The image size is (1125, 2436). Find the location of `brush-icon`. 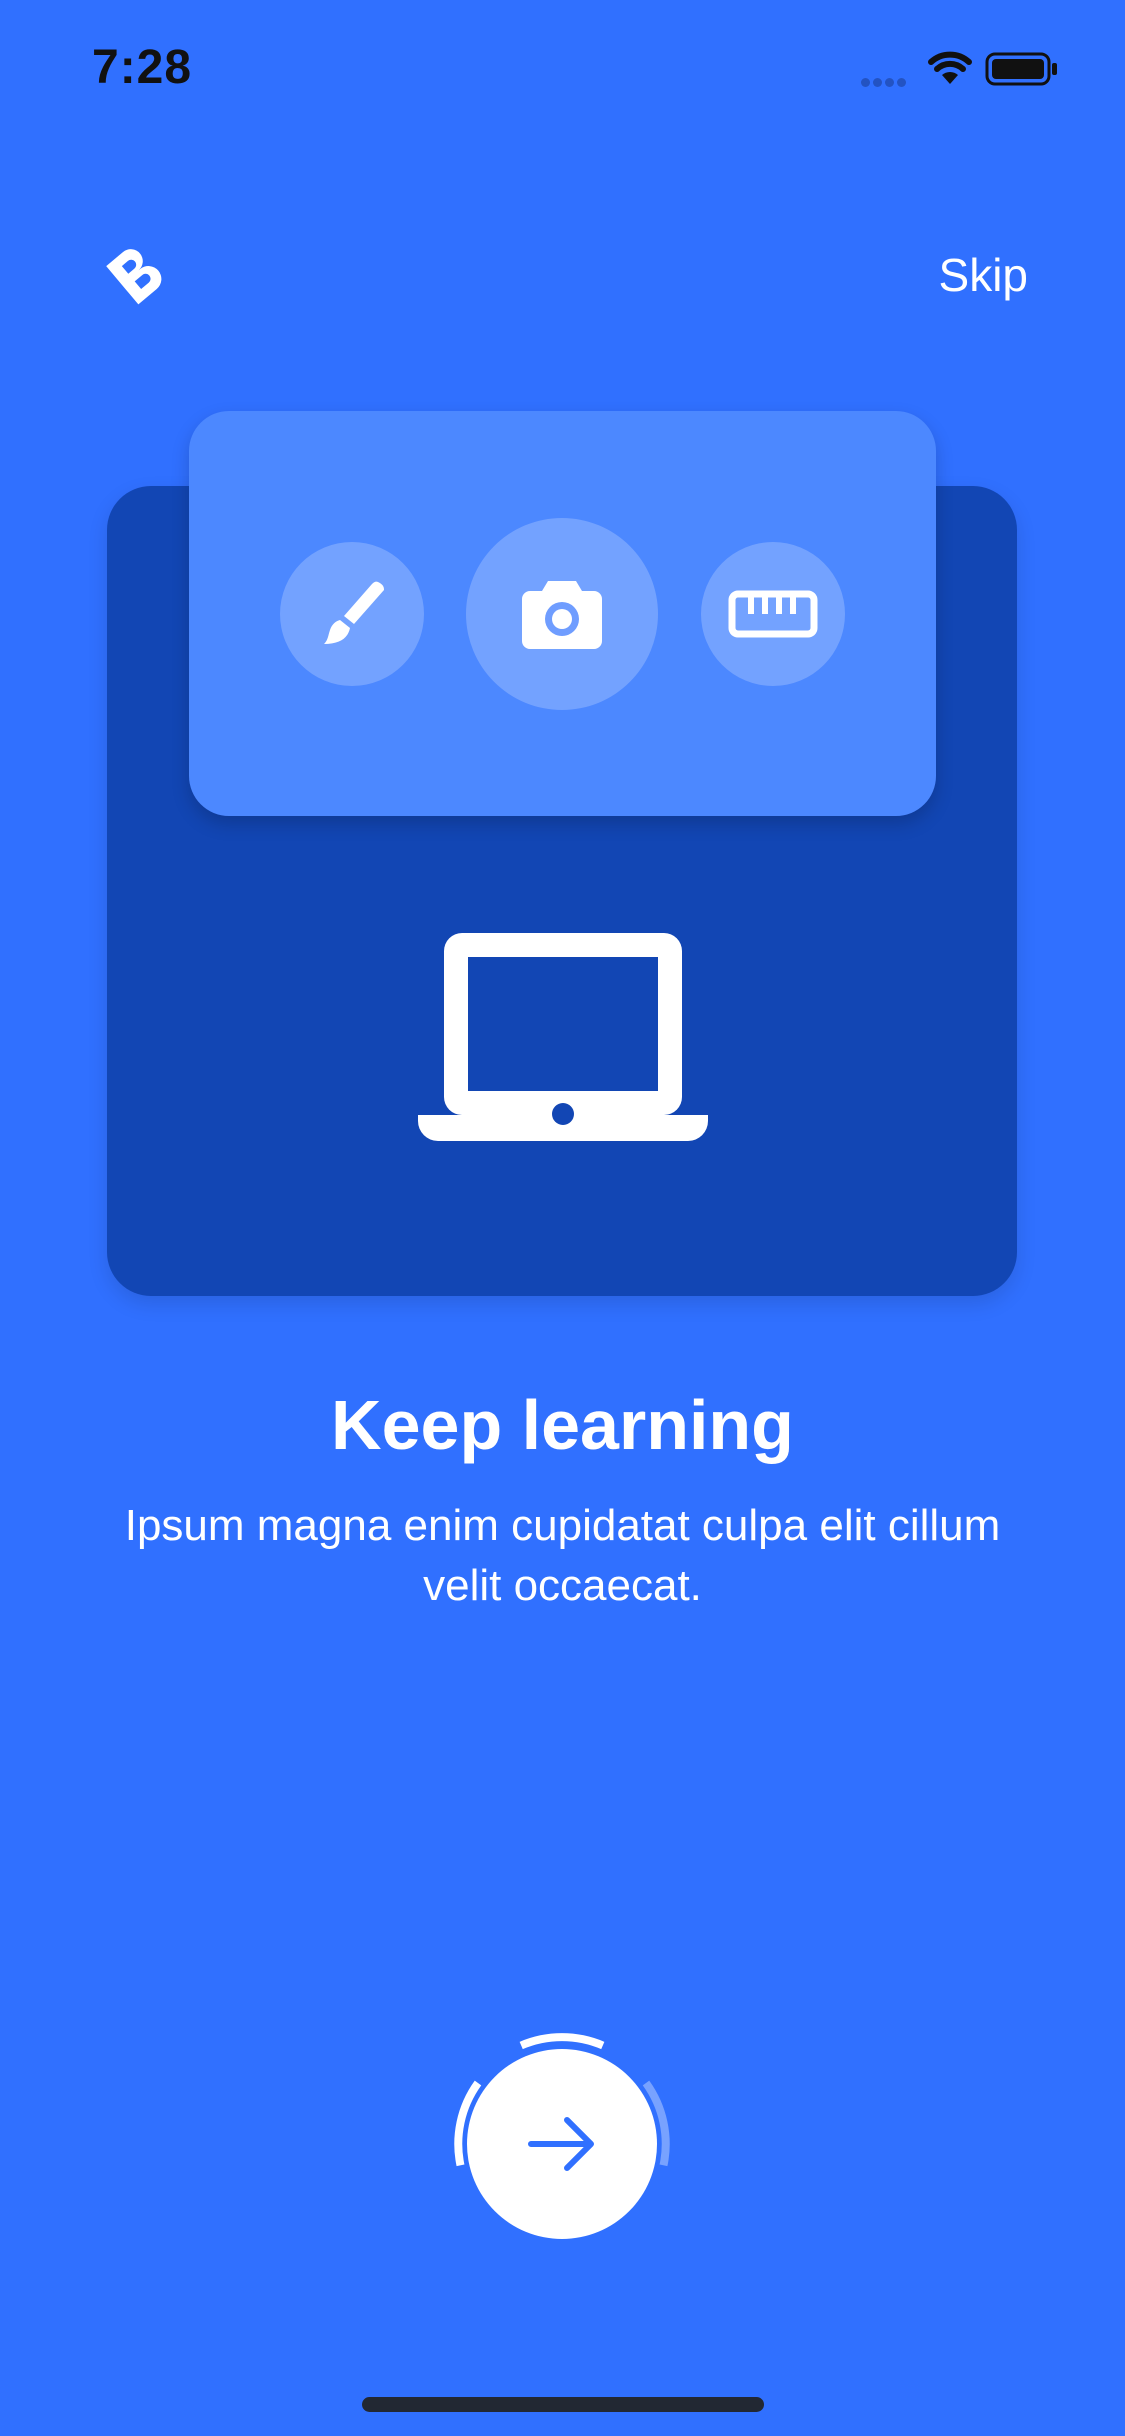

brush-icon is located at coordinates (354, 612).